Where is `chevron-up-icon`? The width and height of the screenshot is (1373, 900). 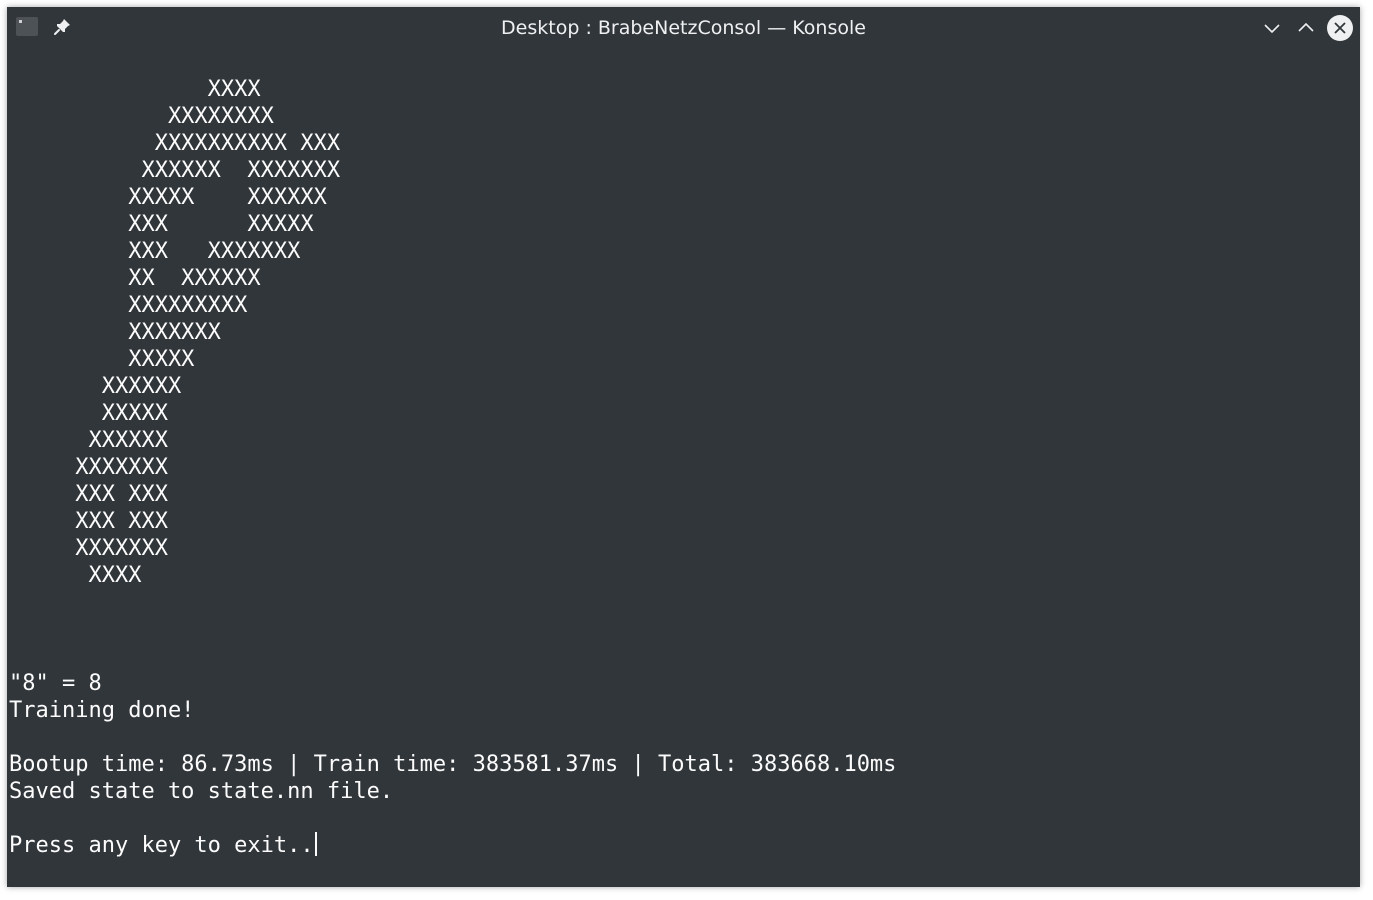
chevron-up-icon is located at coordinates (1306, 27).